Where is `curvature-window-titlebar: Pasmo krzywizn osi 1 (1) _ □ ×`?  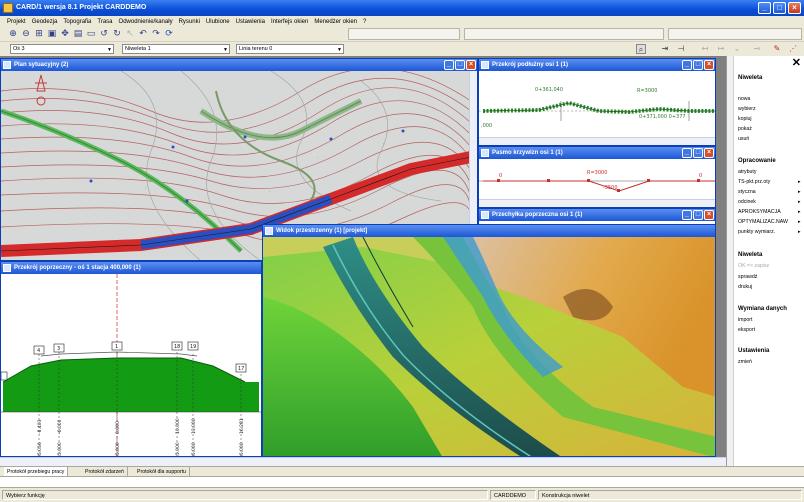 curvature-window-titlebar: Pasmo krzywizn osi 1 (1) _ □ × is located at coordinates (597, 153).